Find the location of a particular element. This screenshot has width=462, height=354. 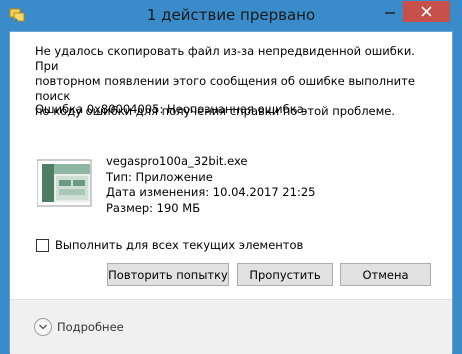

checkbox-label: Выполнить для всех текущих элементов is located at coordinates (179, 245).